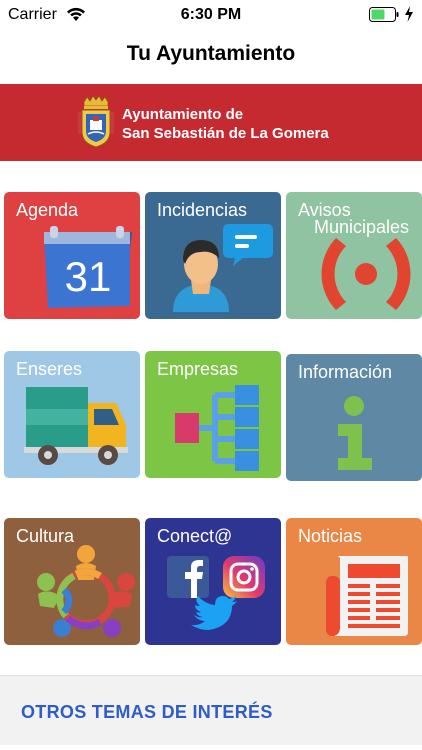 The height and width of the screenshot is (750, 422). I want to click on tile-avisos-municipales: Avisos Municipales, so click(354, 255).